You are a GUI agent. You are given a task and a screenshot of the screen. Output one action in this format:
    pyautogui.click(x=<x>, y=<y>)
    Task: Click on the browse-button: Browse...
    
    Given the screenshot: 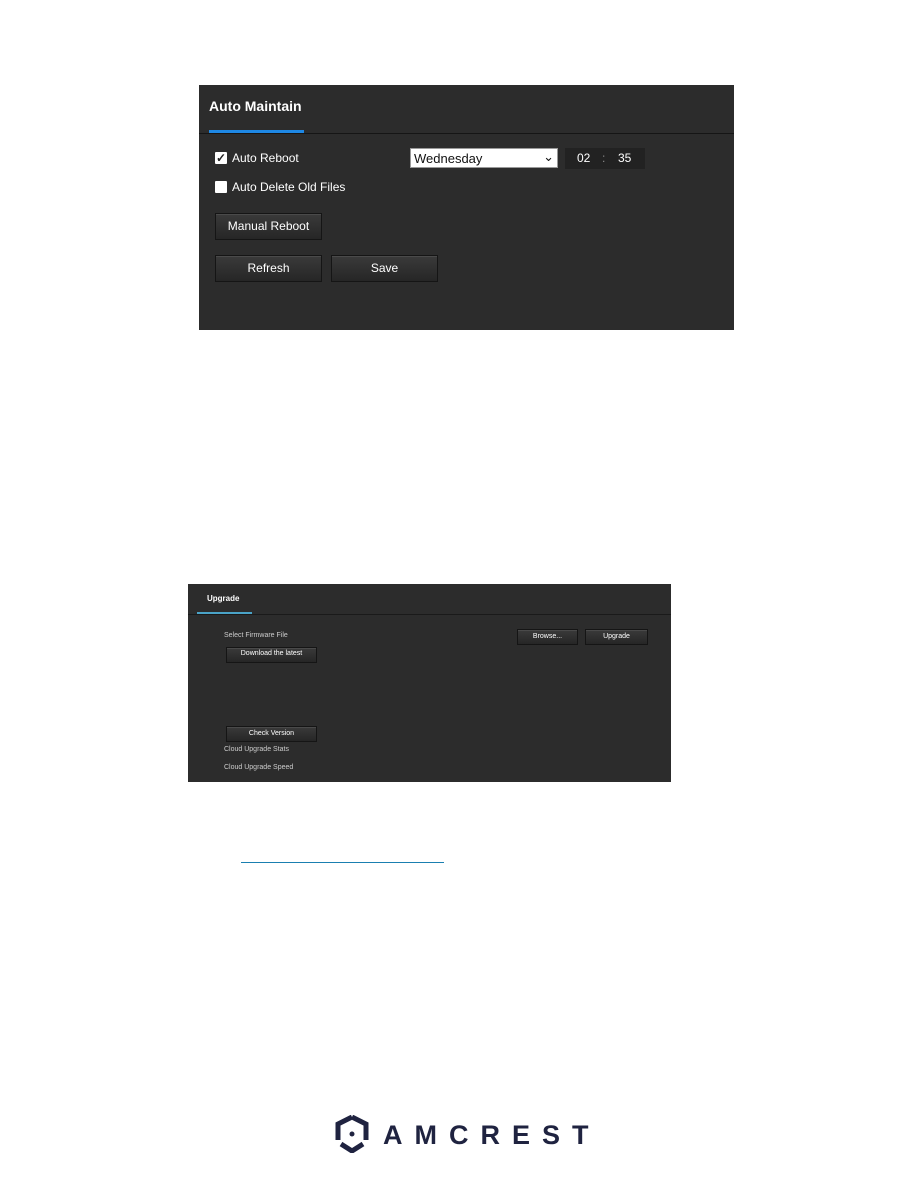 What is the action you would take?
    pyautogui.click(x=547, y=637)
    